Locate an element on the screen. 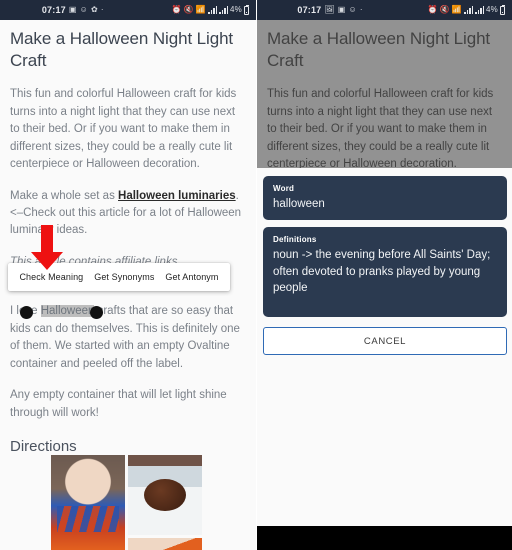 This screenshot has height=550, width=512. get-synonyms-button: Get Synonyms is located at coordinates (124, 277).